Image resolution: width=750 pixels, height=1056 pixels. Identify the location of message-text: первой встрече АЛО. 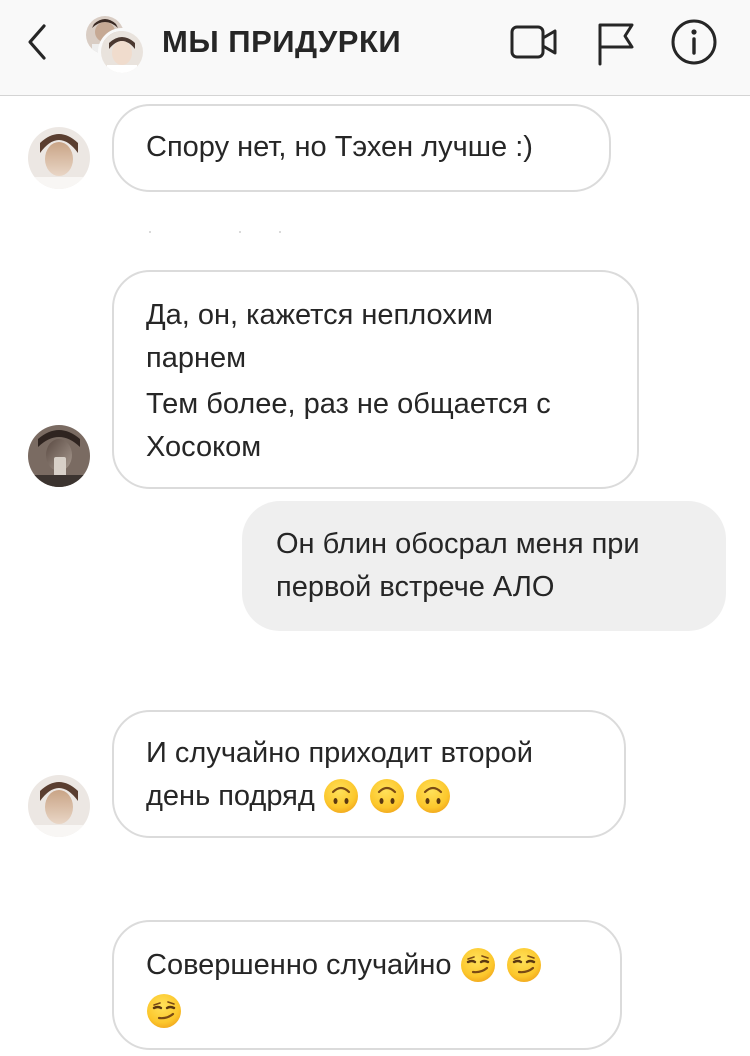
(415, 587).